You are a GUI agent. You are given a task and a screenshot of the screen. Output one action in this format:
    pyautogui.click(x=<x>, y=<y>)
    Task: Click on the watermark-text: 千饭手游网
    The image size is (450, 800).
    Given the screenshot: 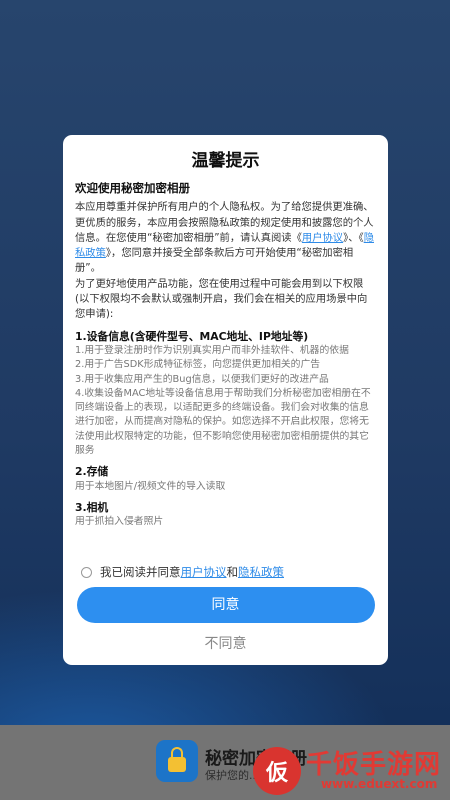 What is the action you would take?
    pyautogui.click(x=374, y=765)
    